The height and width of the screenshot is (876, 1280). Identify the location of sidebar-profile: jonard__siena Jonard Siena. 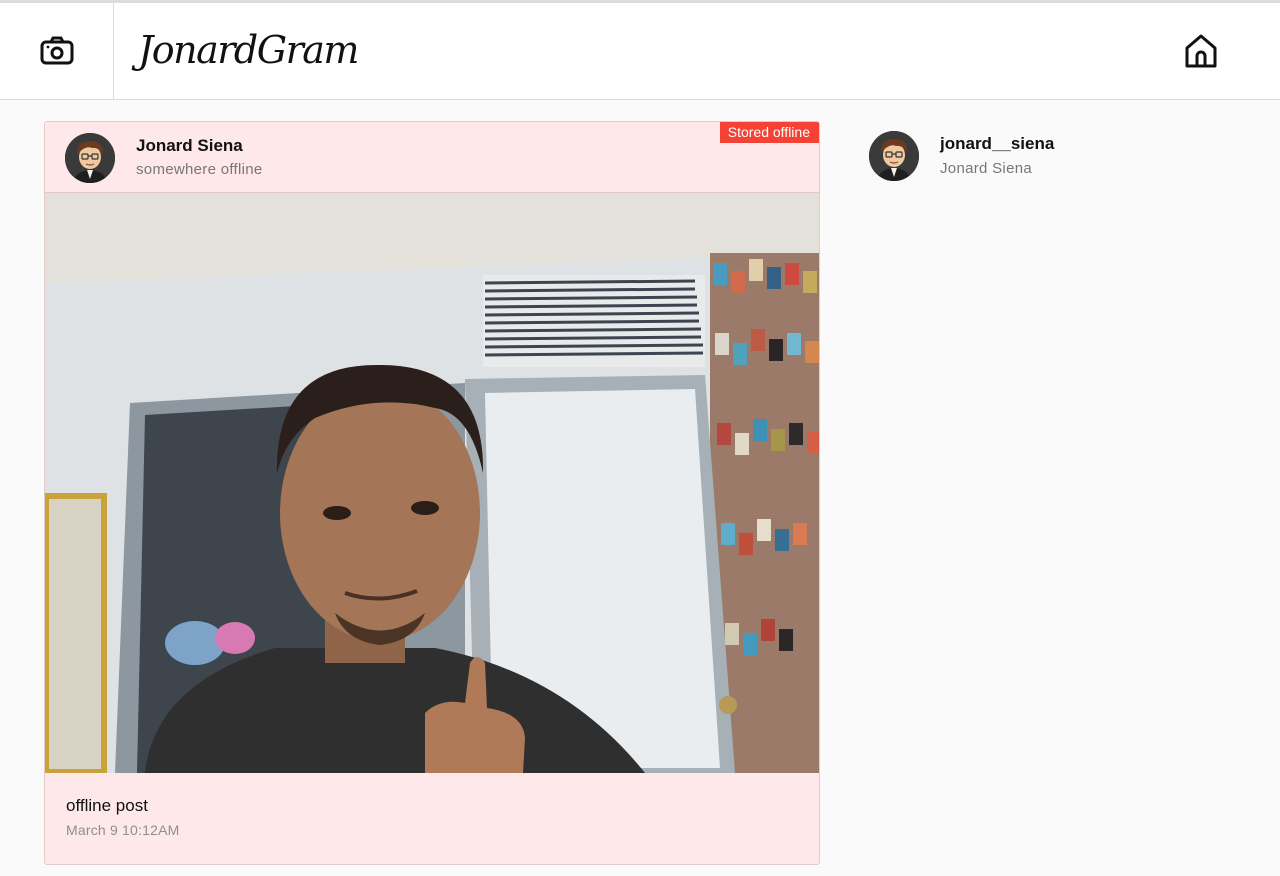
(1049, 156).